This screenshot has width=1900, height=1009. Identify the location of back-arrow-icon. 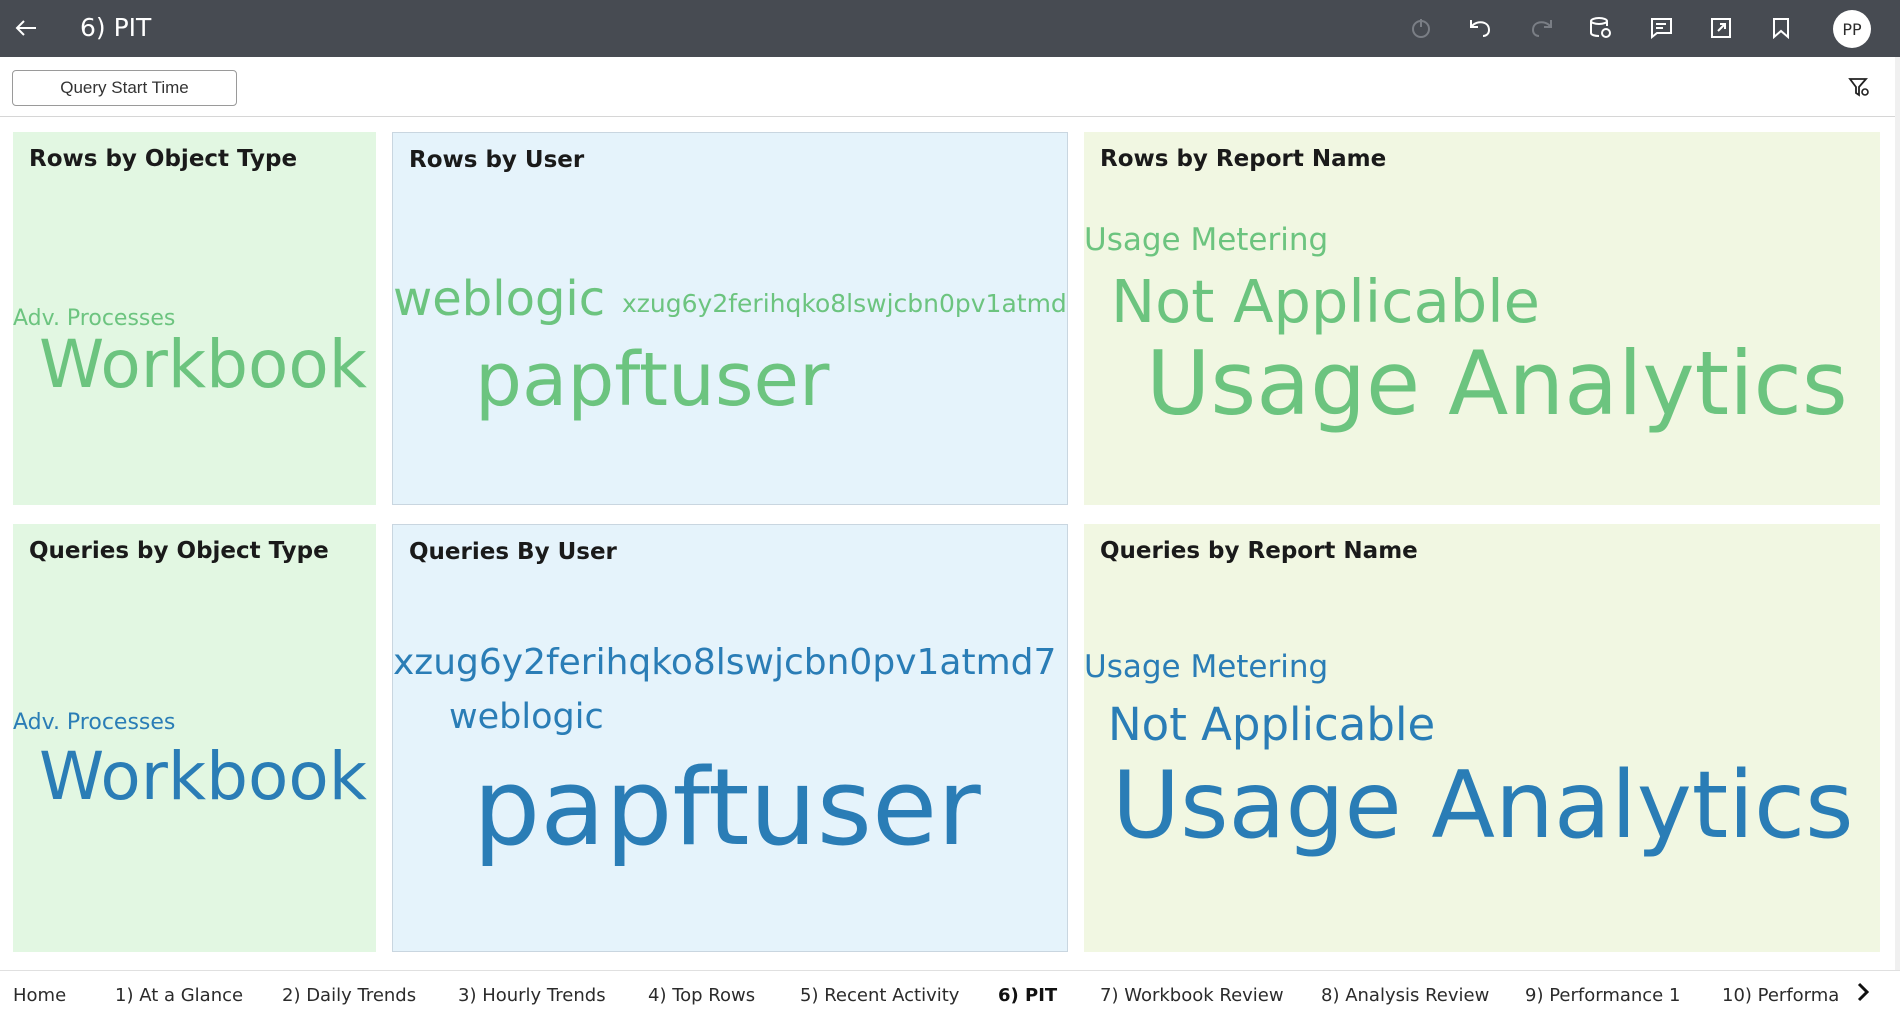
(26, 28).